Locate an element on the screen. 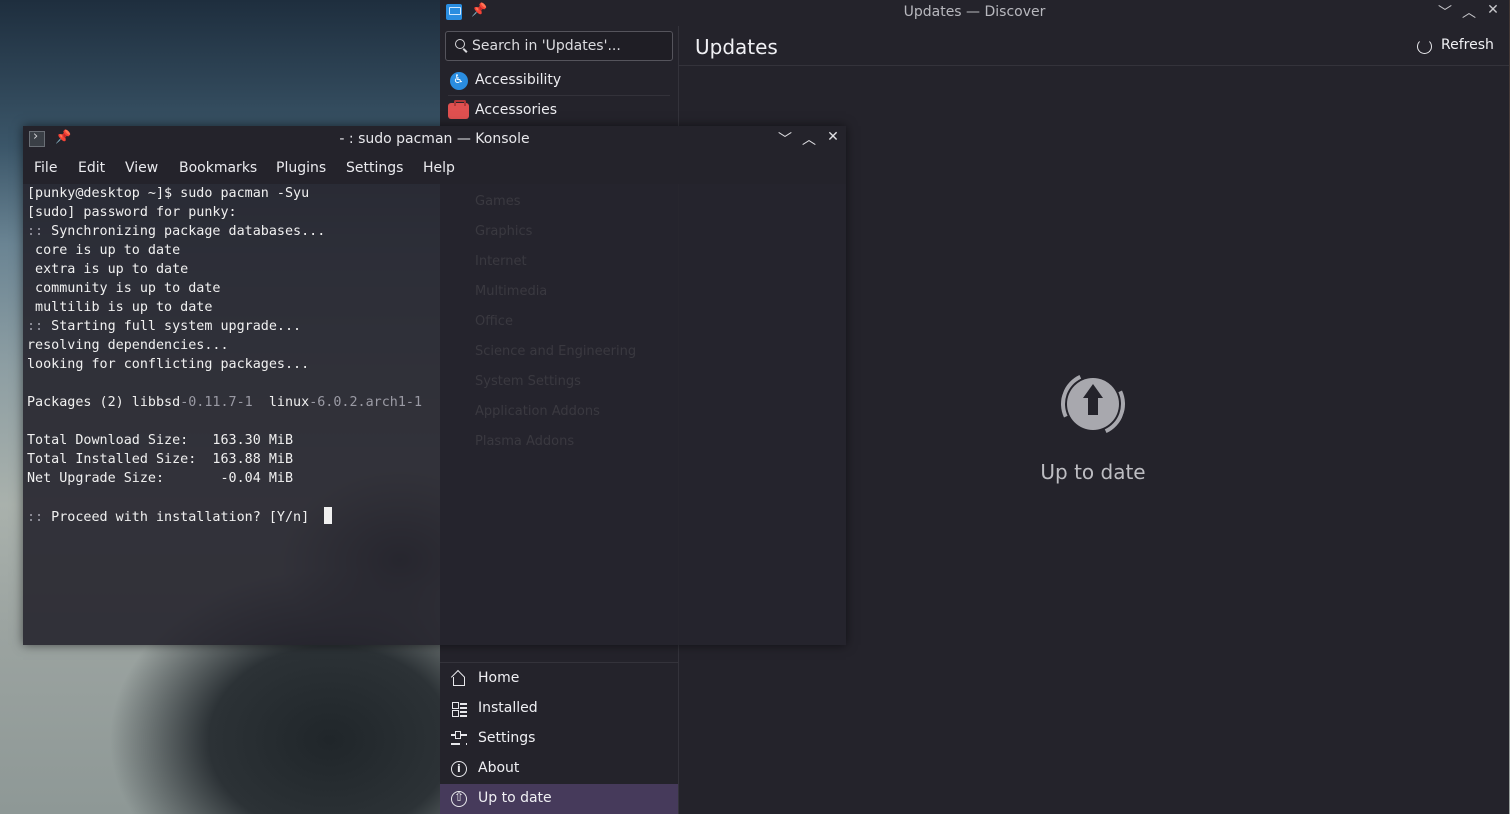  nav-up-to-date: Up to date is located at coordinates (559, 799).